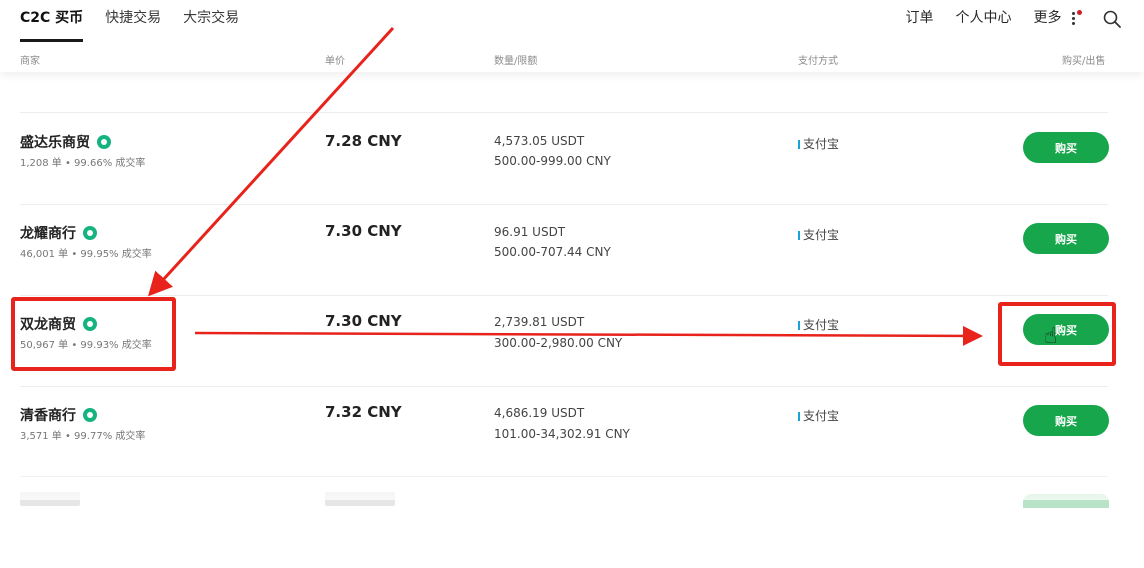 This screenshot has width=1144, height=568. I want to click on row-divider, so click(564, 112).